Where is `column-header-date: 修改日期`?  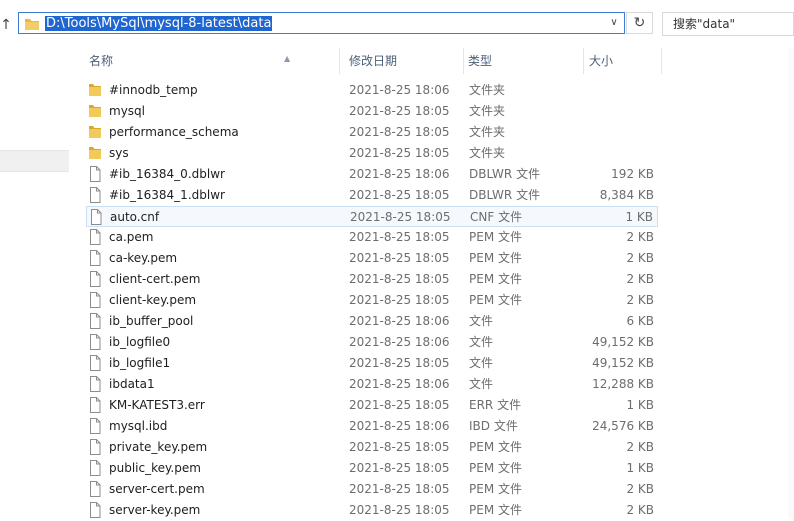
column-header-date: 修改日期 is located at coordinates (402, 61).